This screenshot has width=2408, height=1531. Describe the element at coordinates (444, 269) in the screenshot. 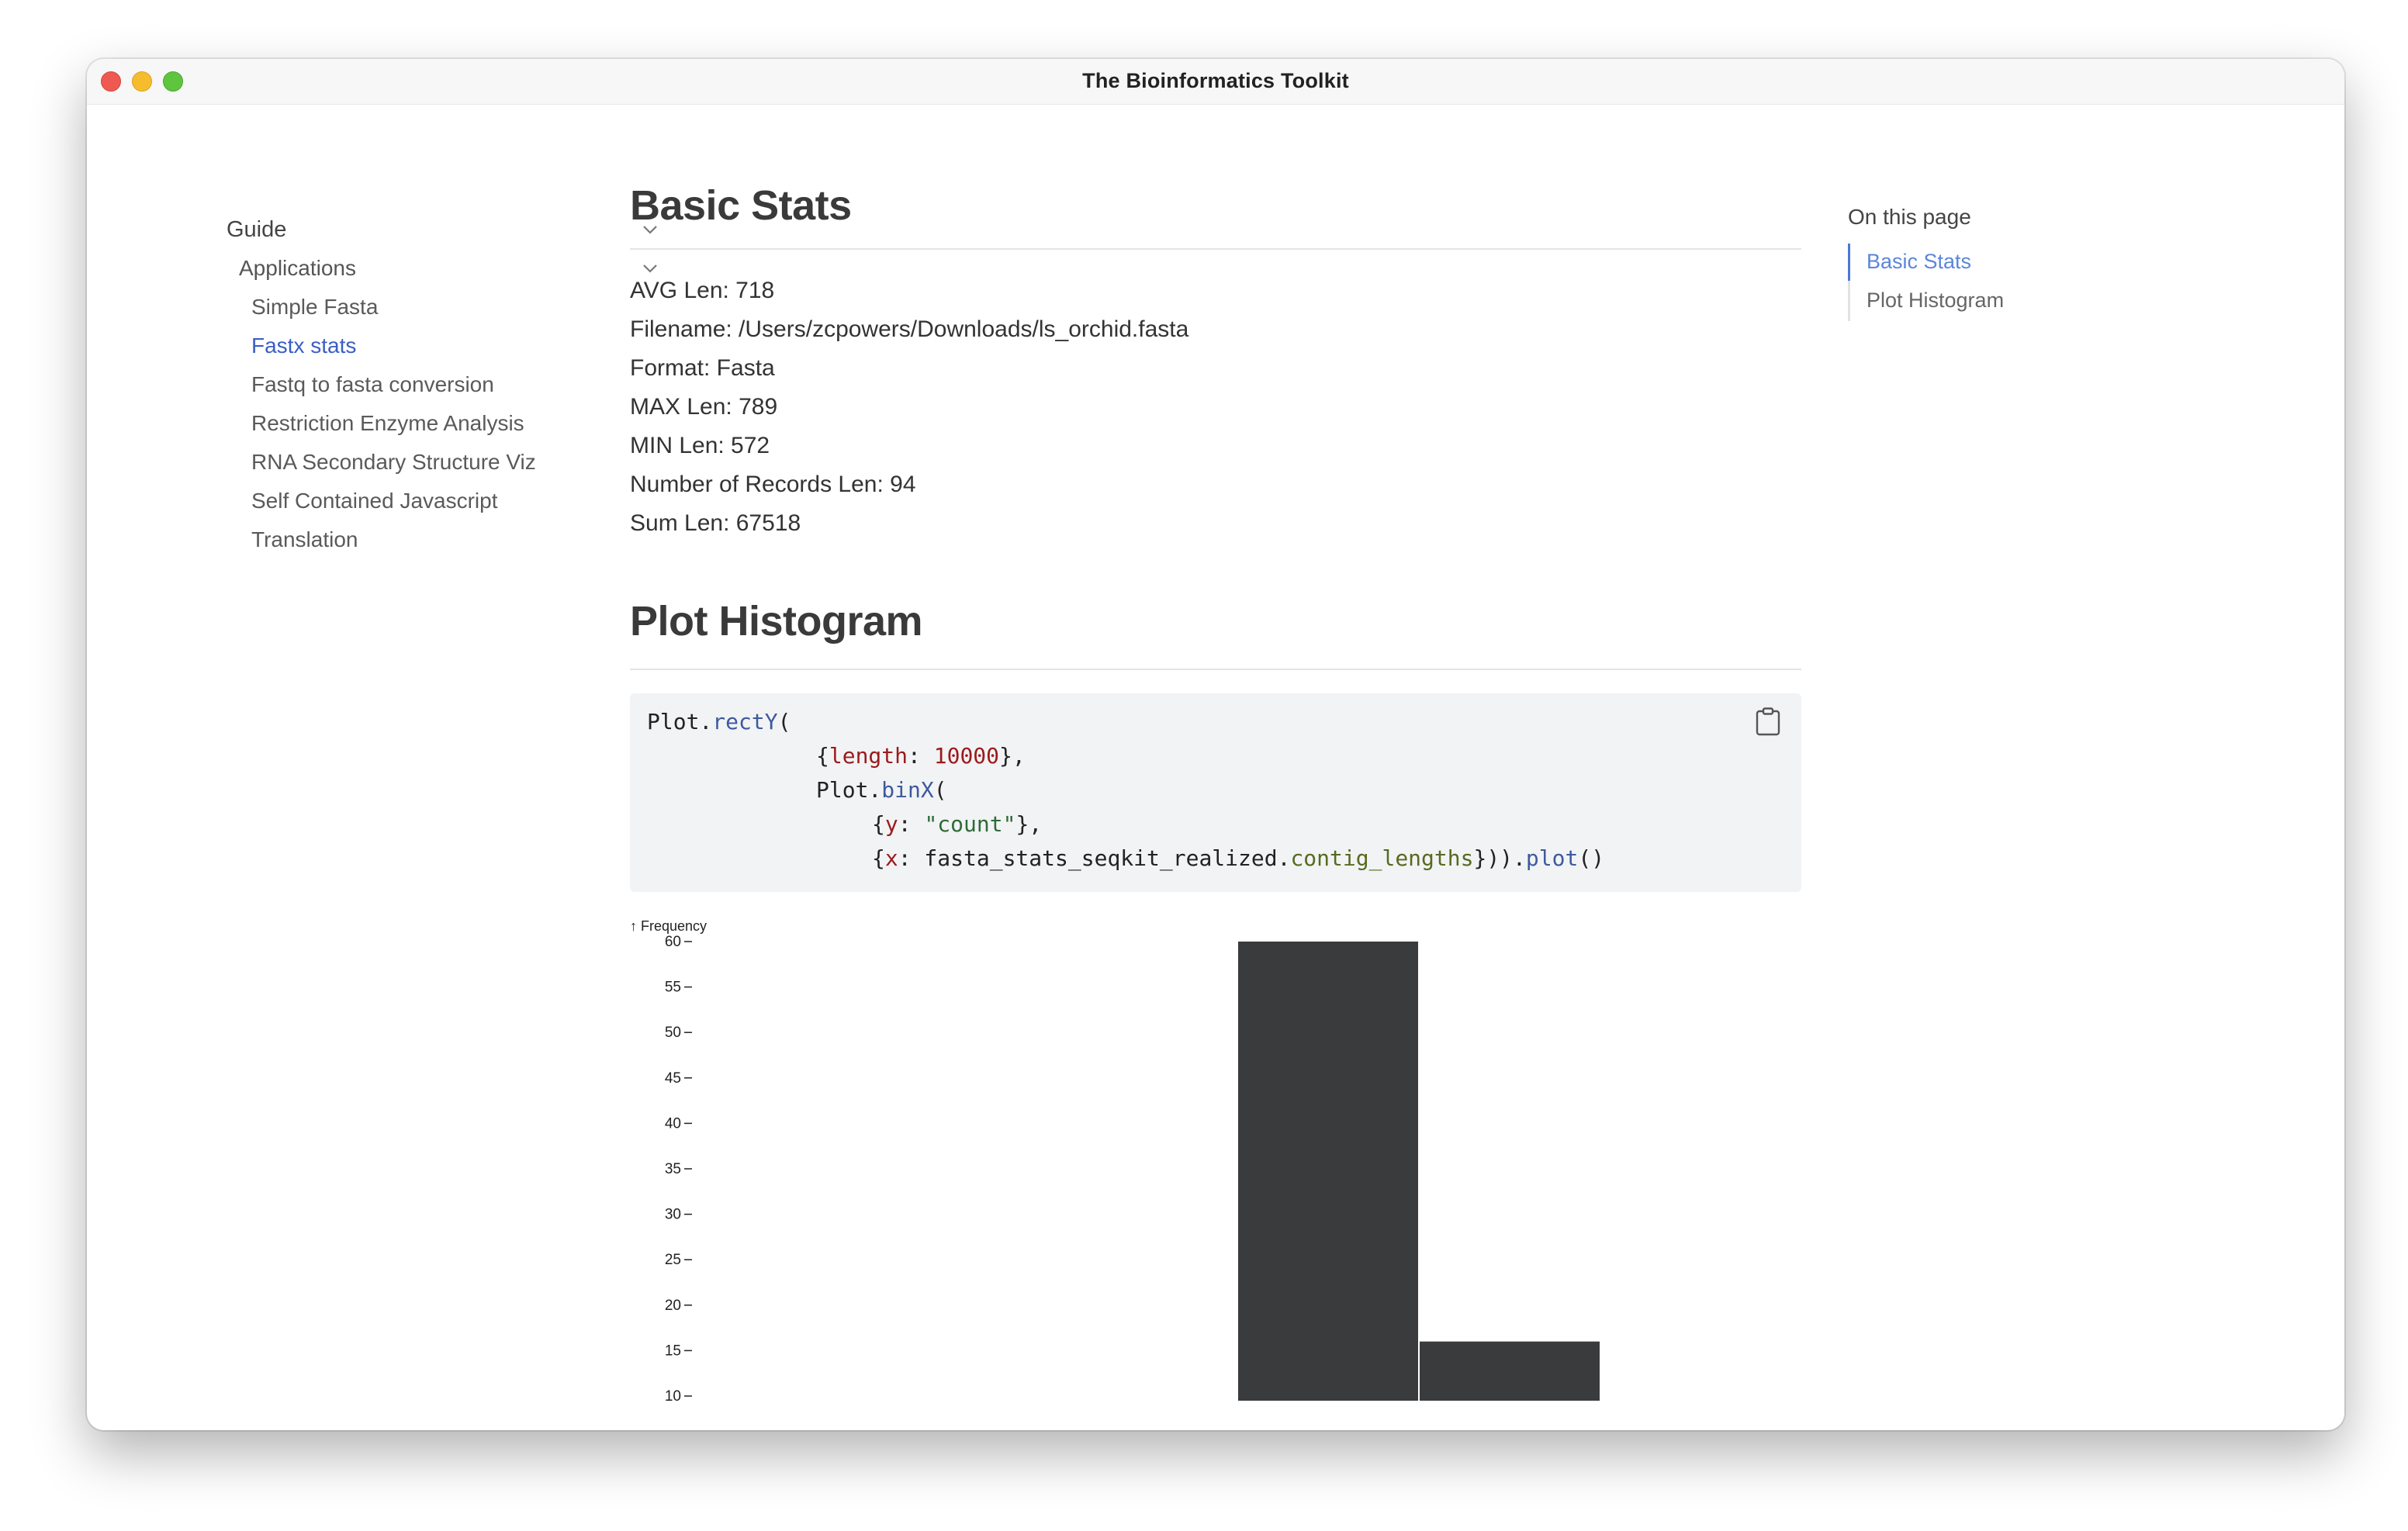

I see `sidebar-group-applications: Applications` at that location.